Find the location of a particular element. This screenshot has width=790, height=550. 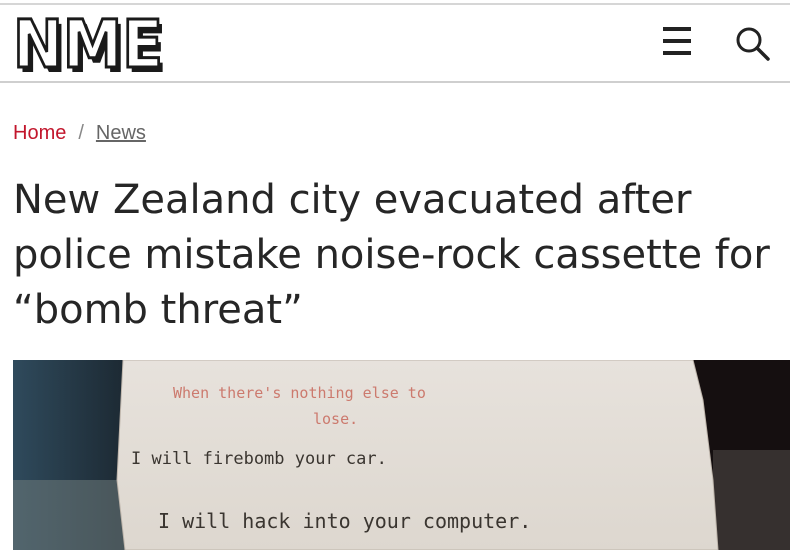

breadcrumb-home-link: Home is located at coordinates (39, 133).